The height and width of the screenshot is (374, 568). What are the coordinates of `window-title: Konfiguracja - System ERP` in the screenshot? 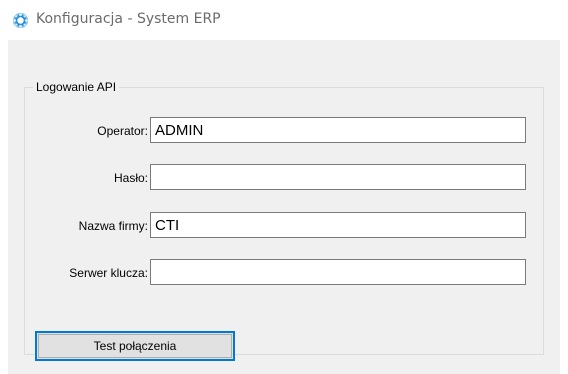 It's located at (128, 19).